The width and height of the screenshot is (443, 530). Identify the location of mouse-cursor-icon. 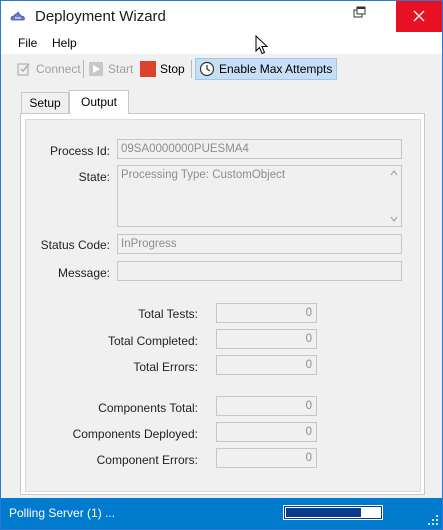
(262, 45).